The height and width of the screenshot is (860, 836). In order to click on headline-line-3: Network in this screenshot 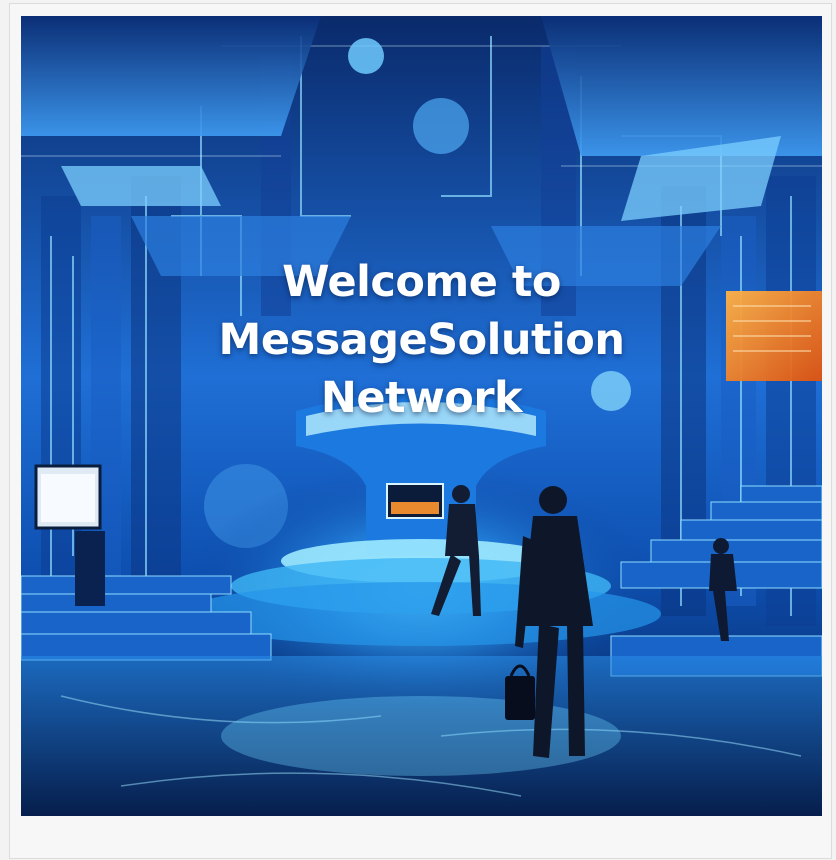, I will do `click(421, 398)`.